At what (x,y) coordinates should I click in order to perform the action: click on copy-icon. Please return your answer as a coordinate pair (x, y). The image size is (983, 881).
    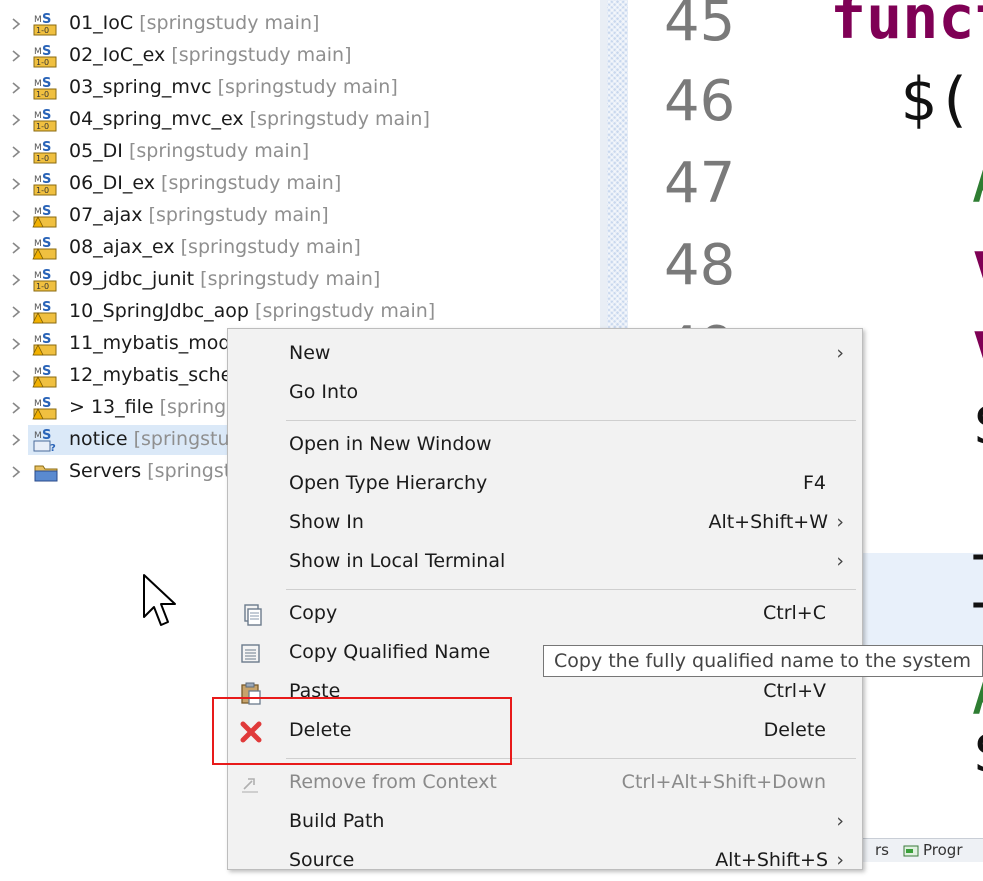
    Looking at the image, I should click on (253, 615).